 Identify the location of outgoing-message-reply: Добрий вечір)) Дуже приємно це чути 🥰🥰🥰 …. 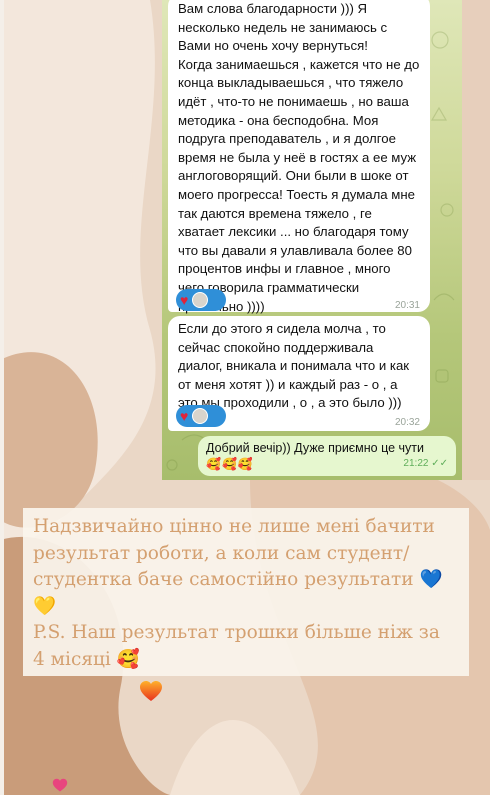
(327, 456).